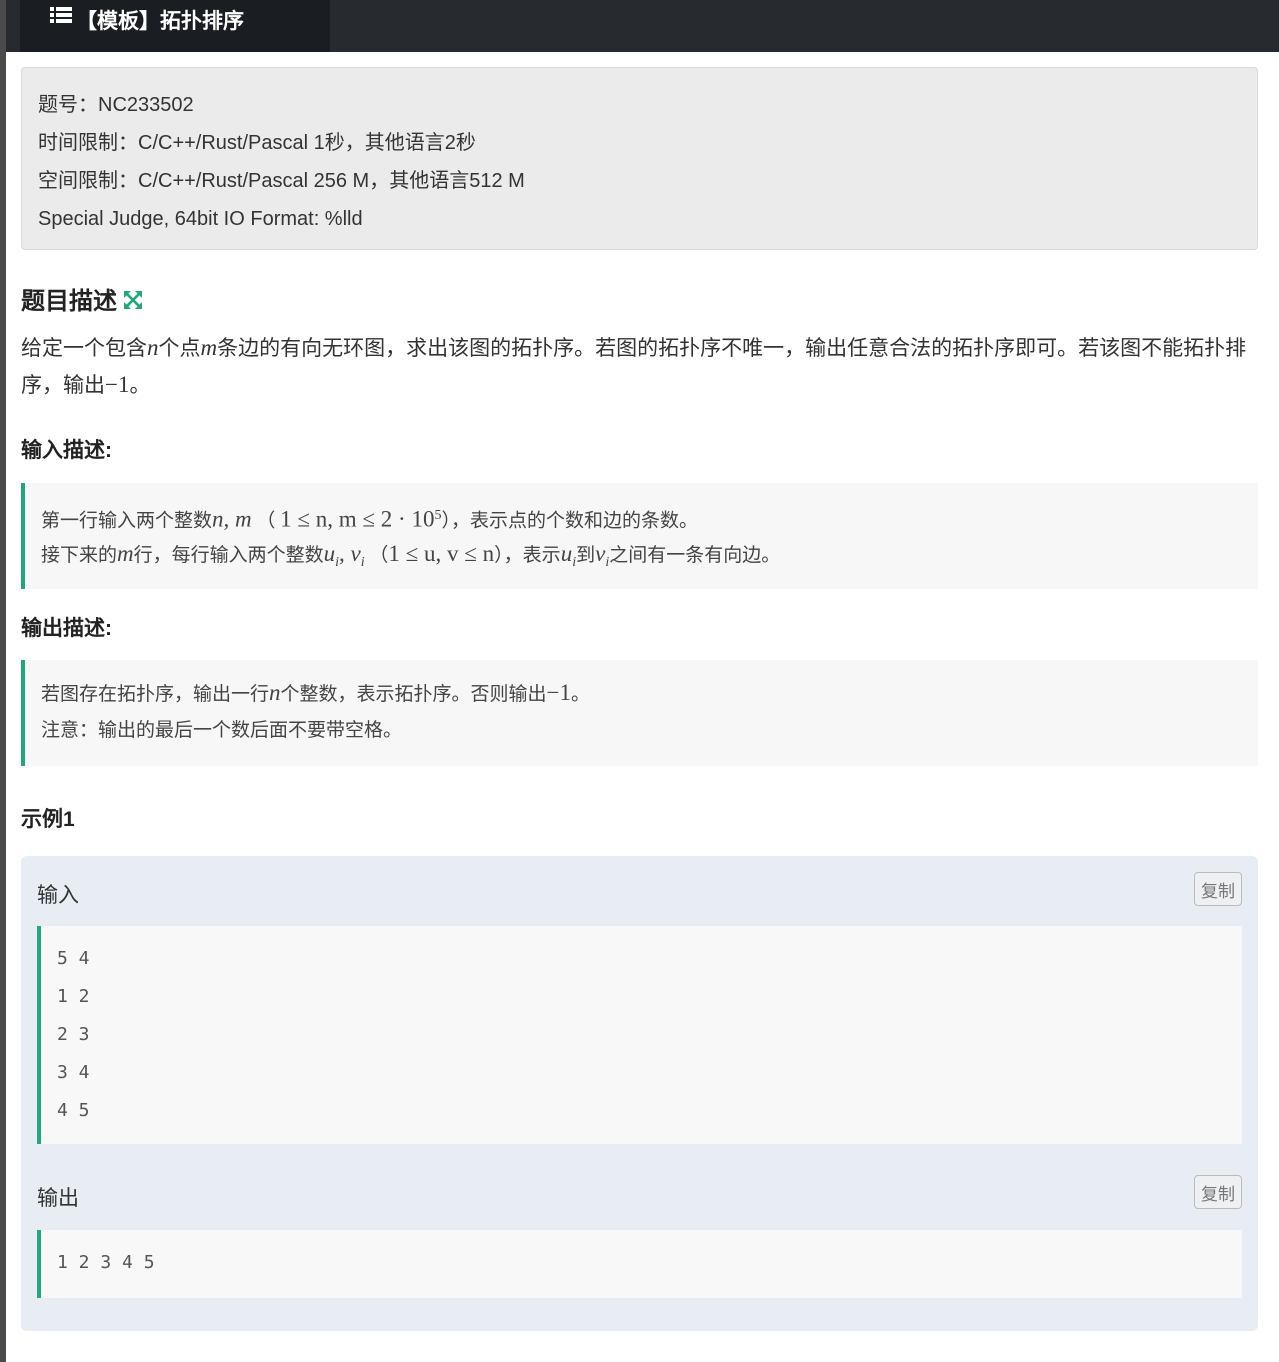 This screenshot has height=1362, width=1279. What do you see at coordinates (73, 996) in the screenshot?
I see `code-line: 1 2` at bounding box center [73, 996].